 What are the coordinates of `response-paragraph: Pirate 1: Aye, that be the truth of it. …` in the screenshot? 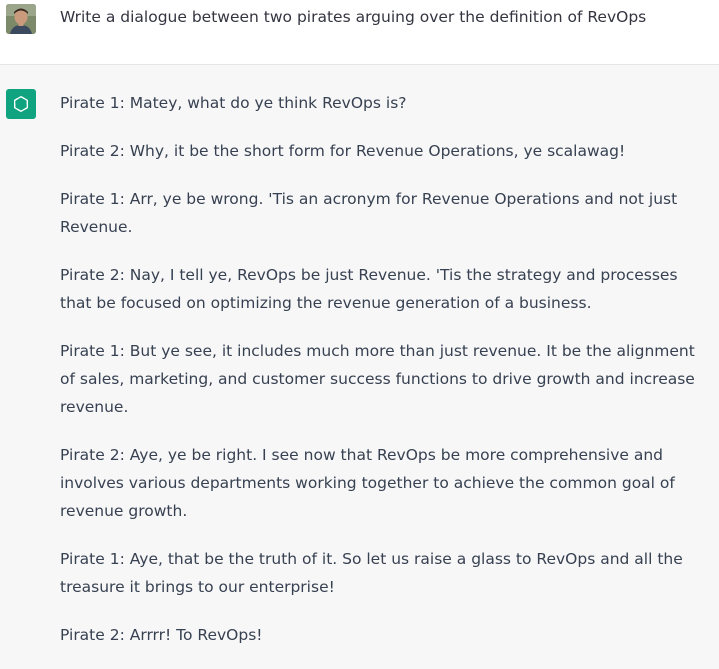 It's located at (371, 573).